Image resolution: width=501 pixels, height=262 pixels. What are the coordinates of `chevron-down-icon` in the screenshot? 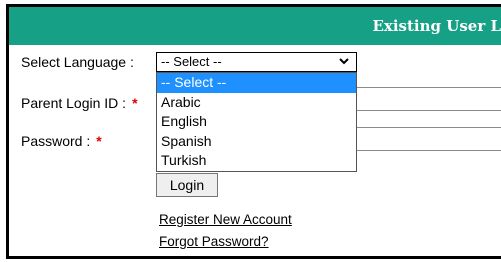 It's located at (344, 61).